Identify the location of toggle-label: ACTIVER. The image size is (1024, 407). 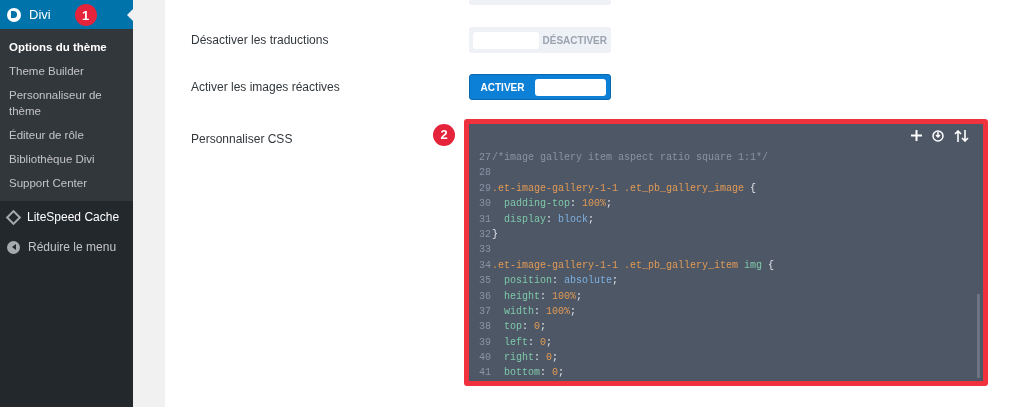
(502, 87).